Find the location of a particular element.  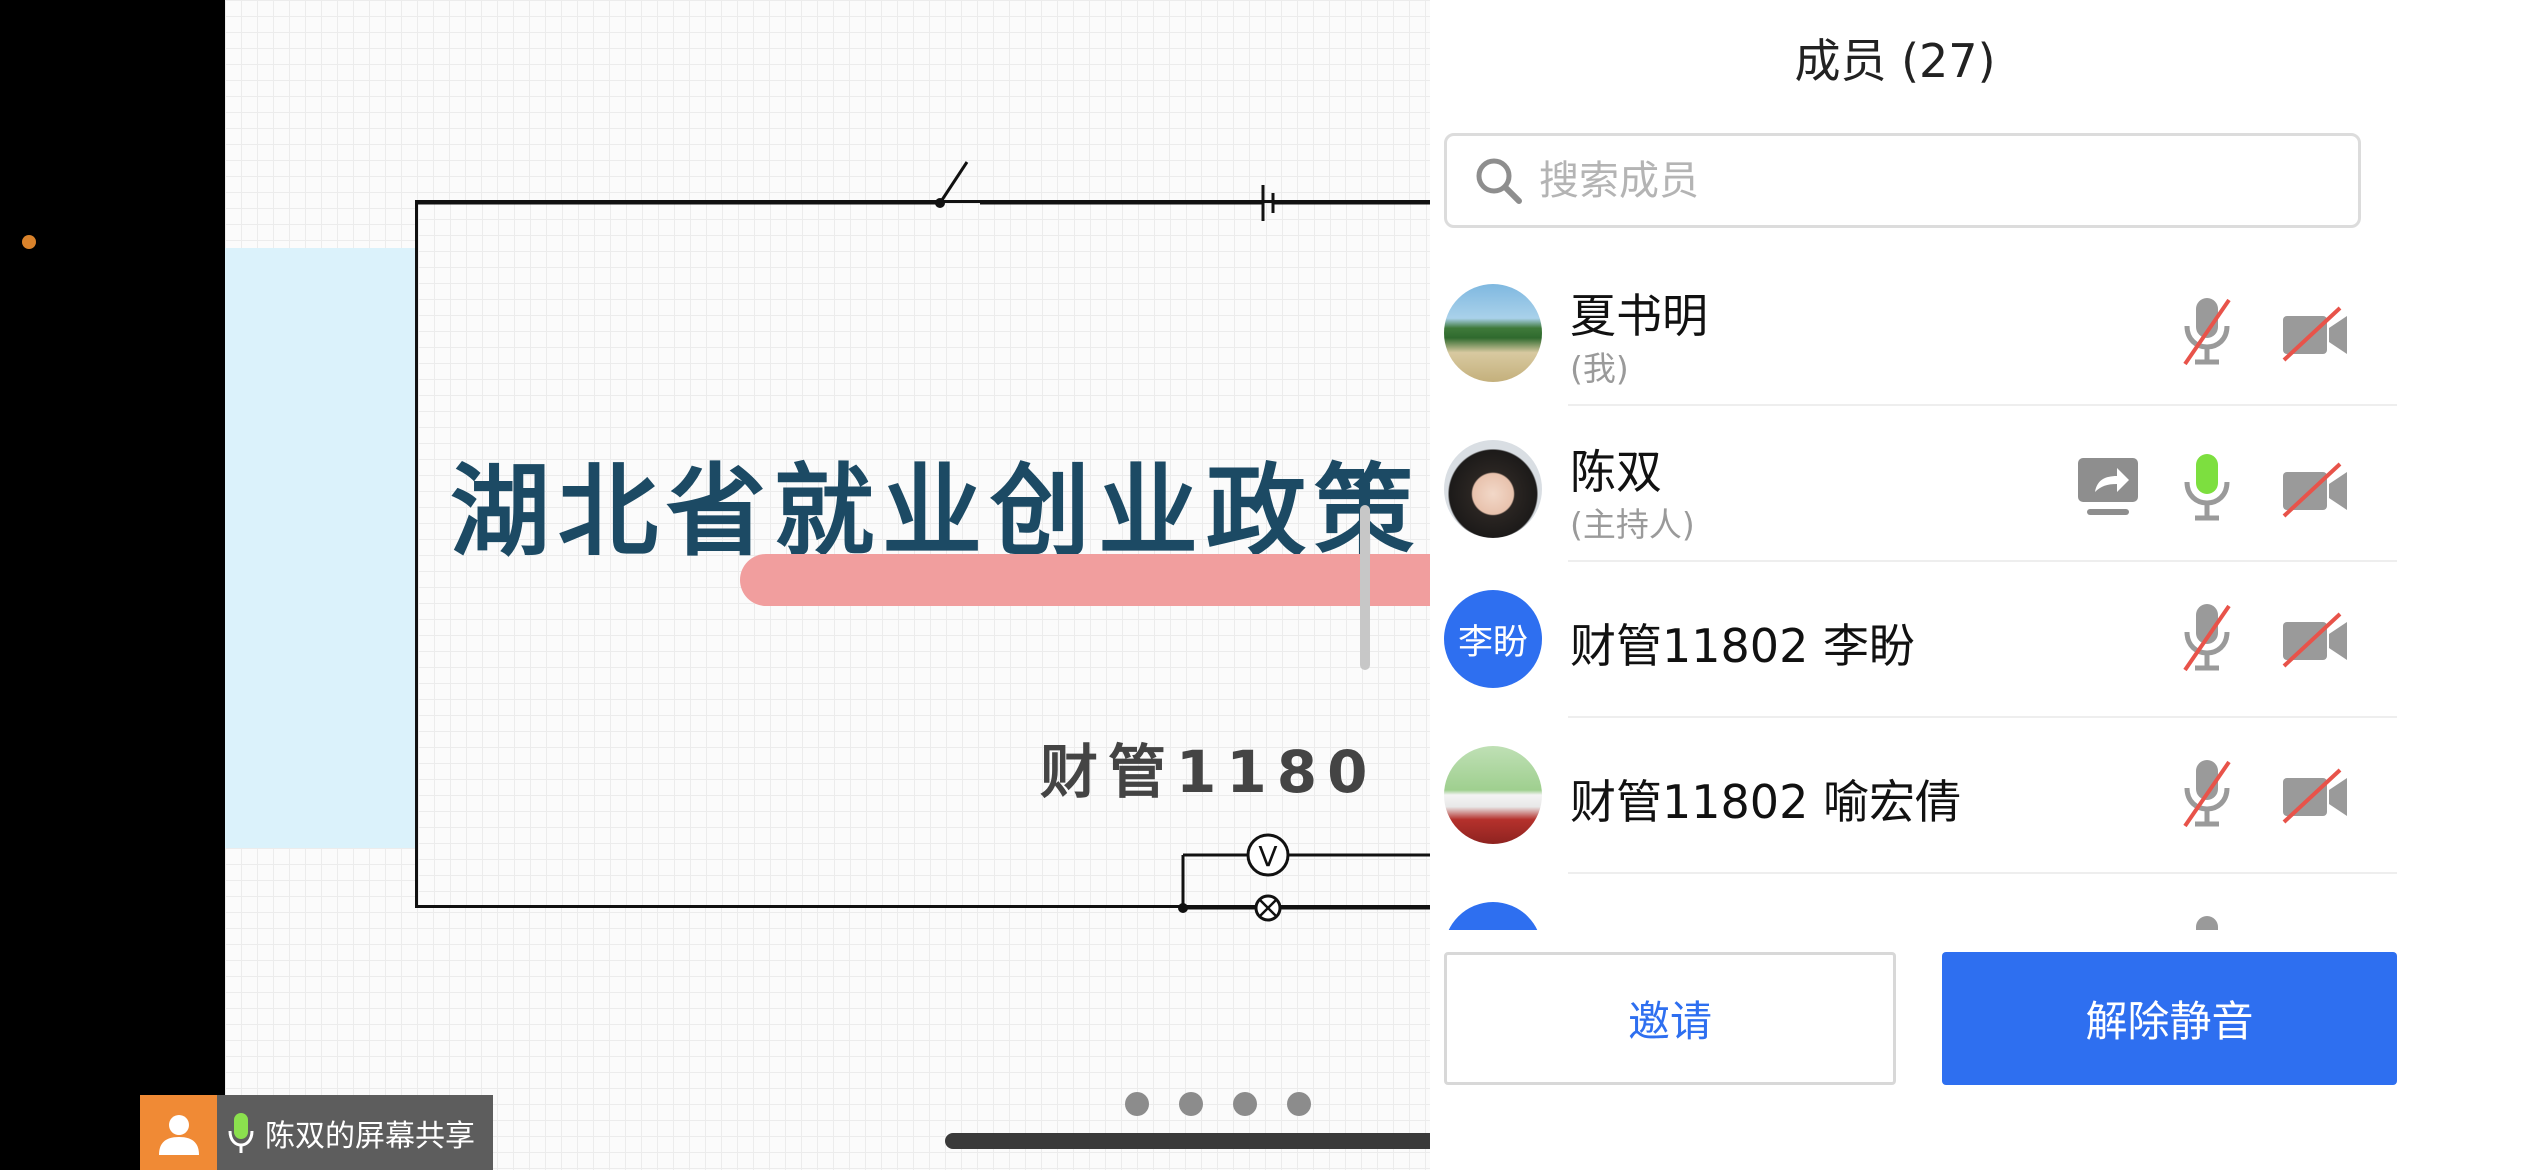

mic-on-icon is located at coordinates (241, 1132).